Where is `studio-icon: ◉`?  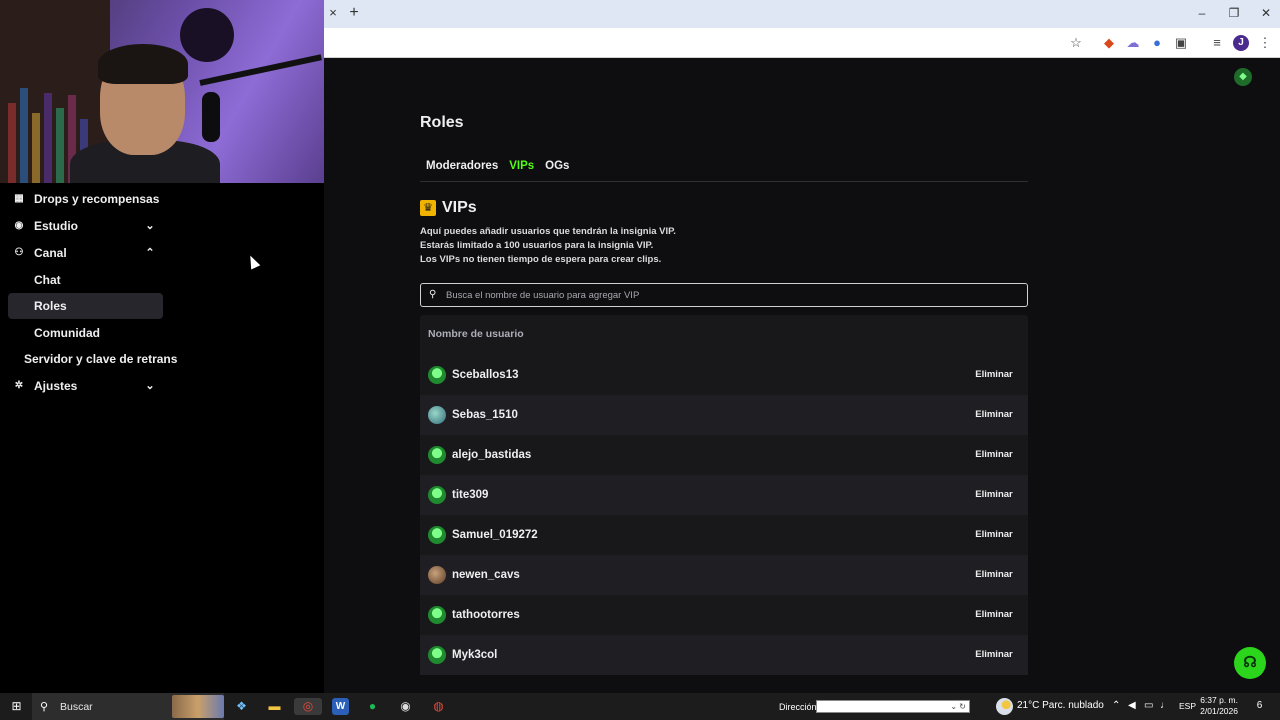
studio-icon: ◉ is located at coordinates (19, 225).